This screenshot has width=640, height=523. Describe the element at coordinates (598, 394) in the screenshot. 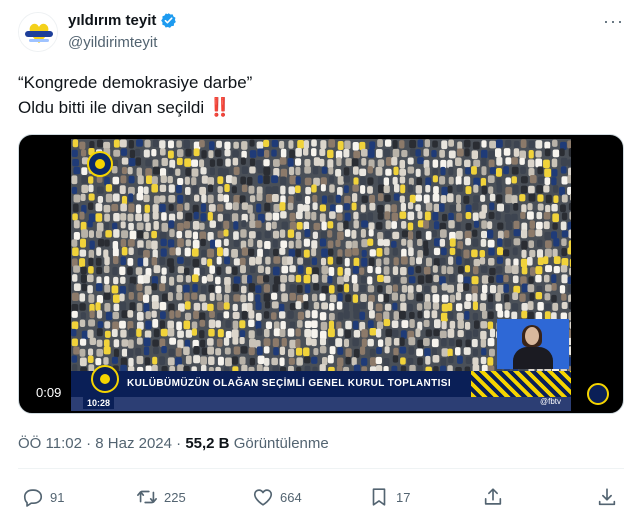

I see `side-logo-icon` at that location.